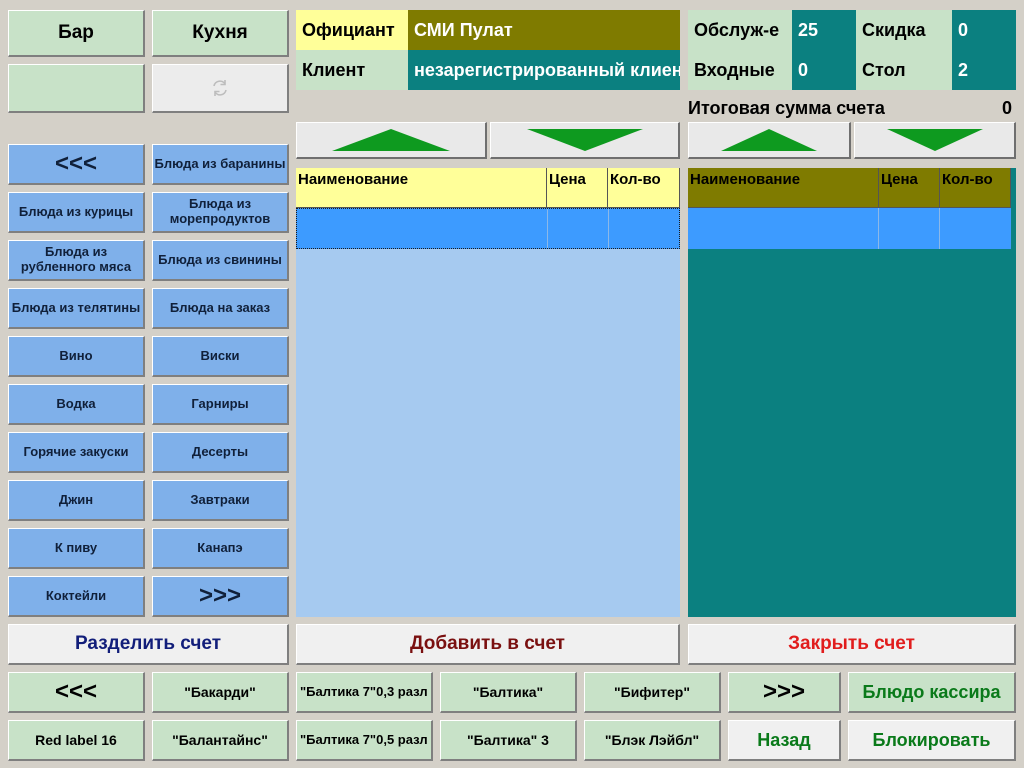  I want to click on product-button: "Балтика 7"0,5 разл, so click(364, 740).